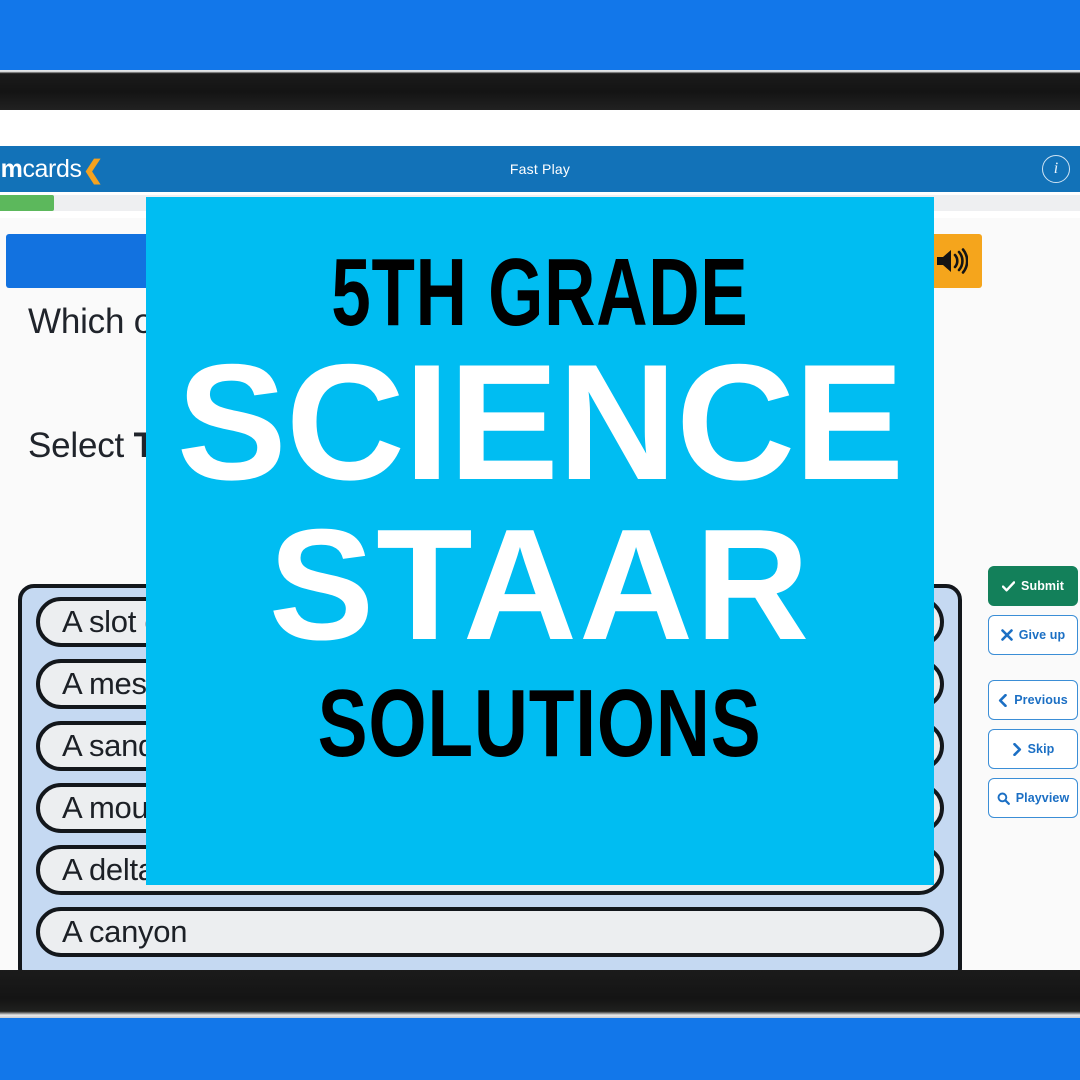 The image size is (1080, 1080). I want to click on chevron-right-icon, so click(1016, 749).